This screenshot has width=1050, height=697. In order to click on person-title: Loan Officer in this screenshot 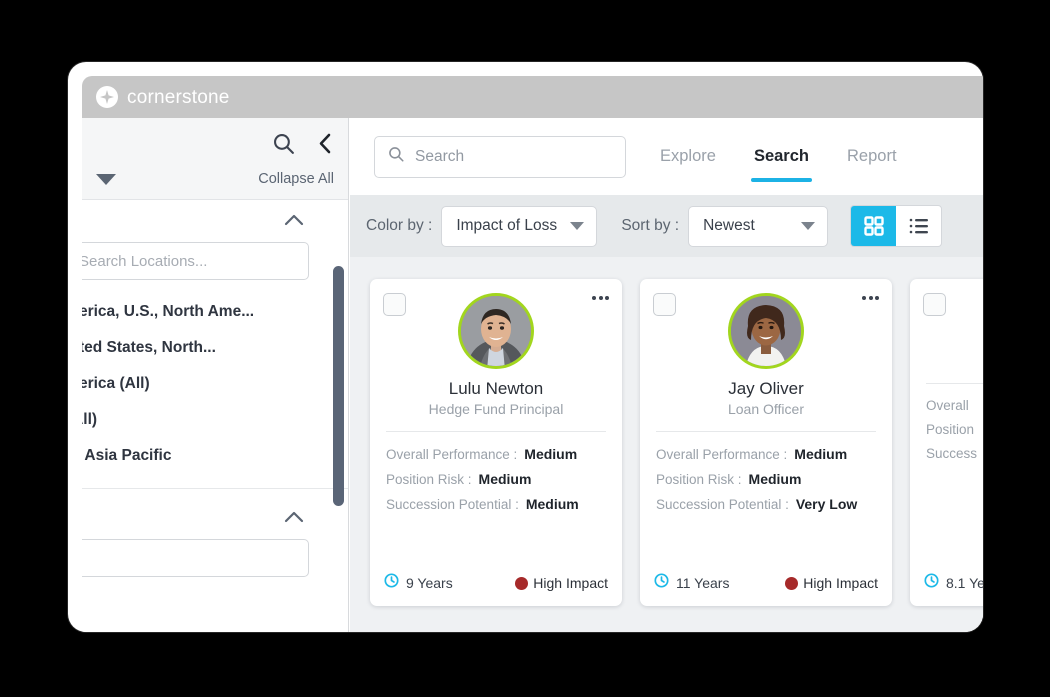, I will do `click(765, 409)`.